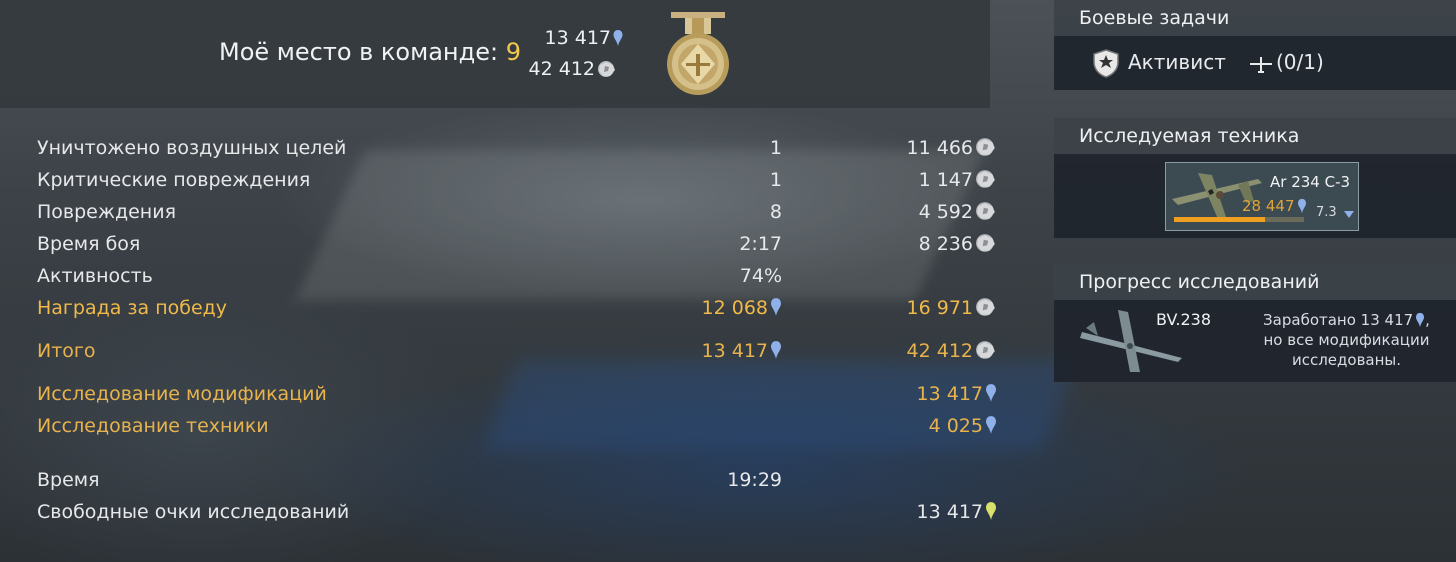  I want to click on stat-label: Повреждения, so click(107, 212).